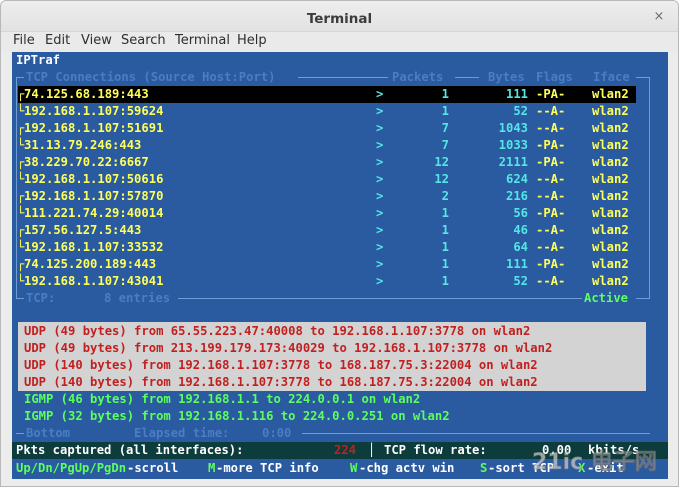 This screenshot has width=679, height=487. Describe the element at coordinates (407, 468) in the screenshot. I see `key-chg-desc: -chg actv win` at that location.